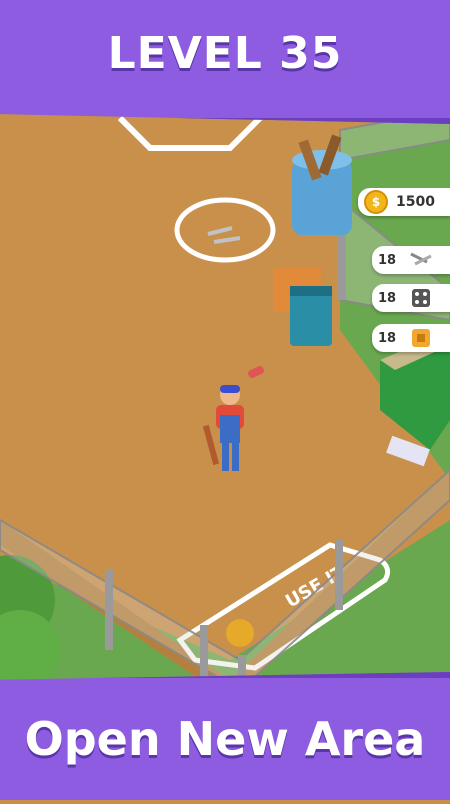 The height and width of the screenshot is (804, 450). I want to click on nails-icon, so click(421, 260).